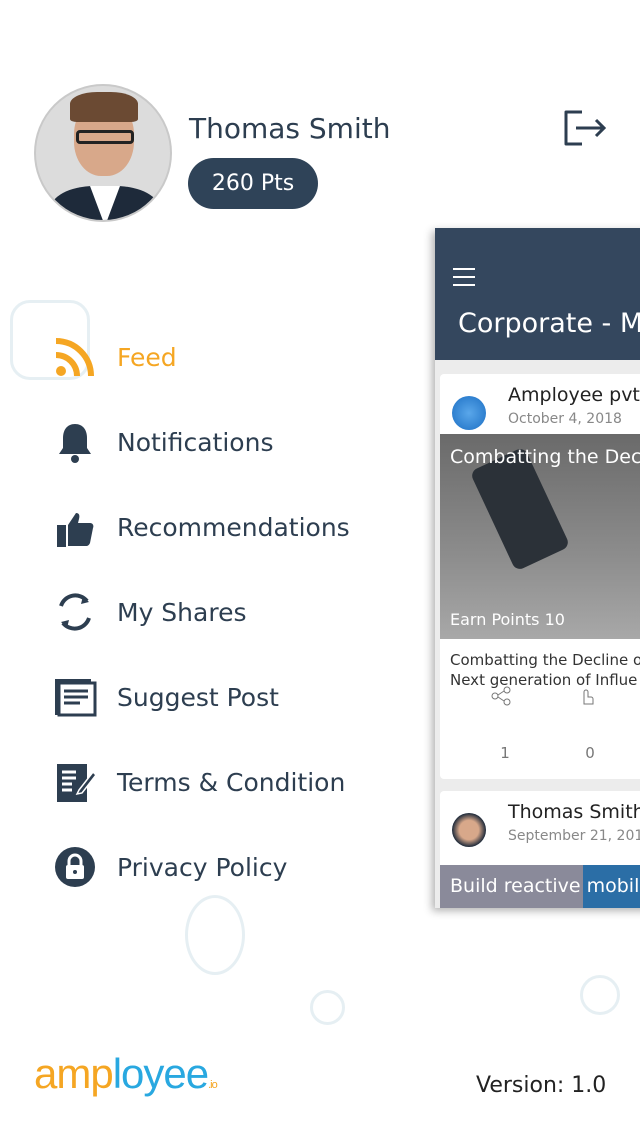  I want to click on post-date: September 21, 2018, so click(574, 836).